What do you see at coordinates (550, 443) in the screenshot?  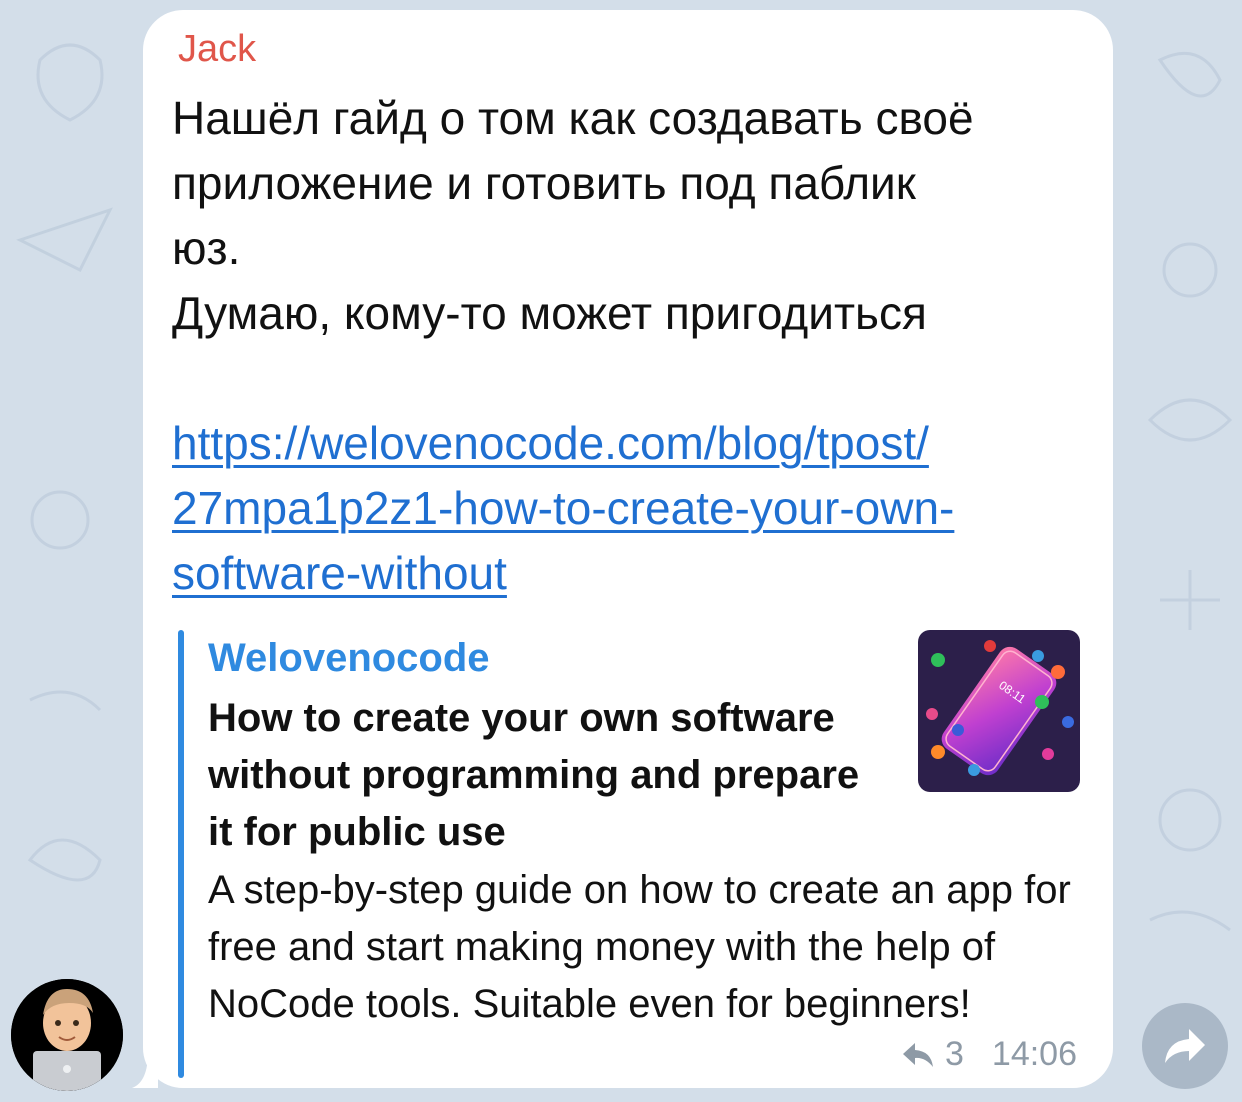 I see `article-link: https://welovenocode.com/blog/tpost/` at bounding box center [550, 443].